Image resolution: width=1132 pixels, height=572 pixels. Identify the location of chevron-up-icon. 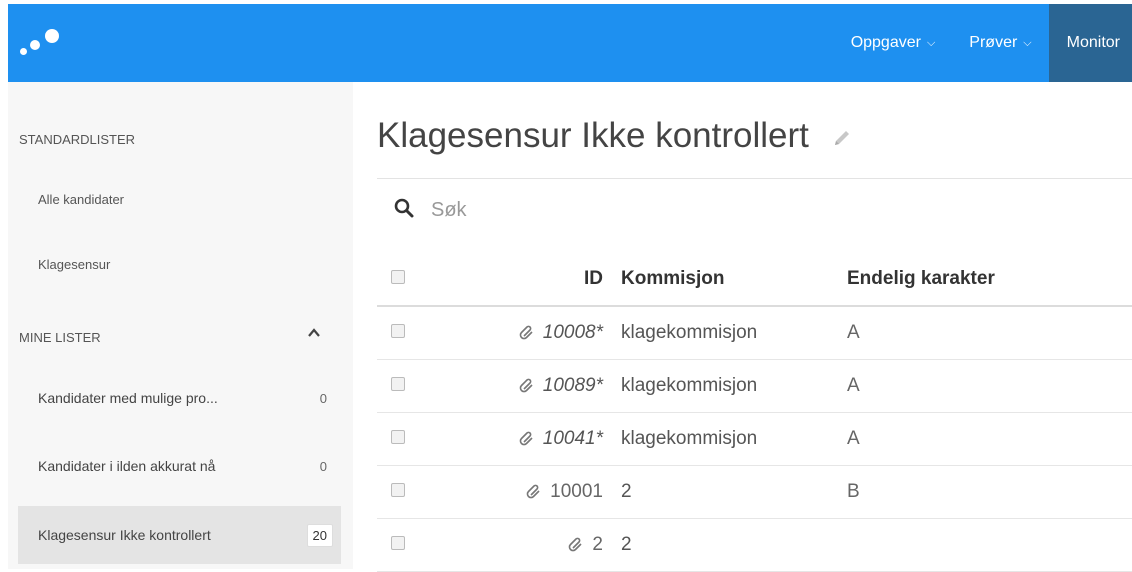
(314, 333).